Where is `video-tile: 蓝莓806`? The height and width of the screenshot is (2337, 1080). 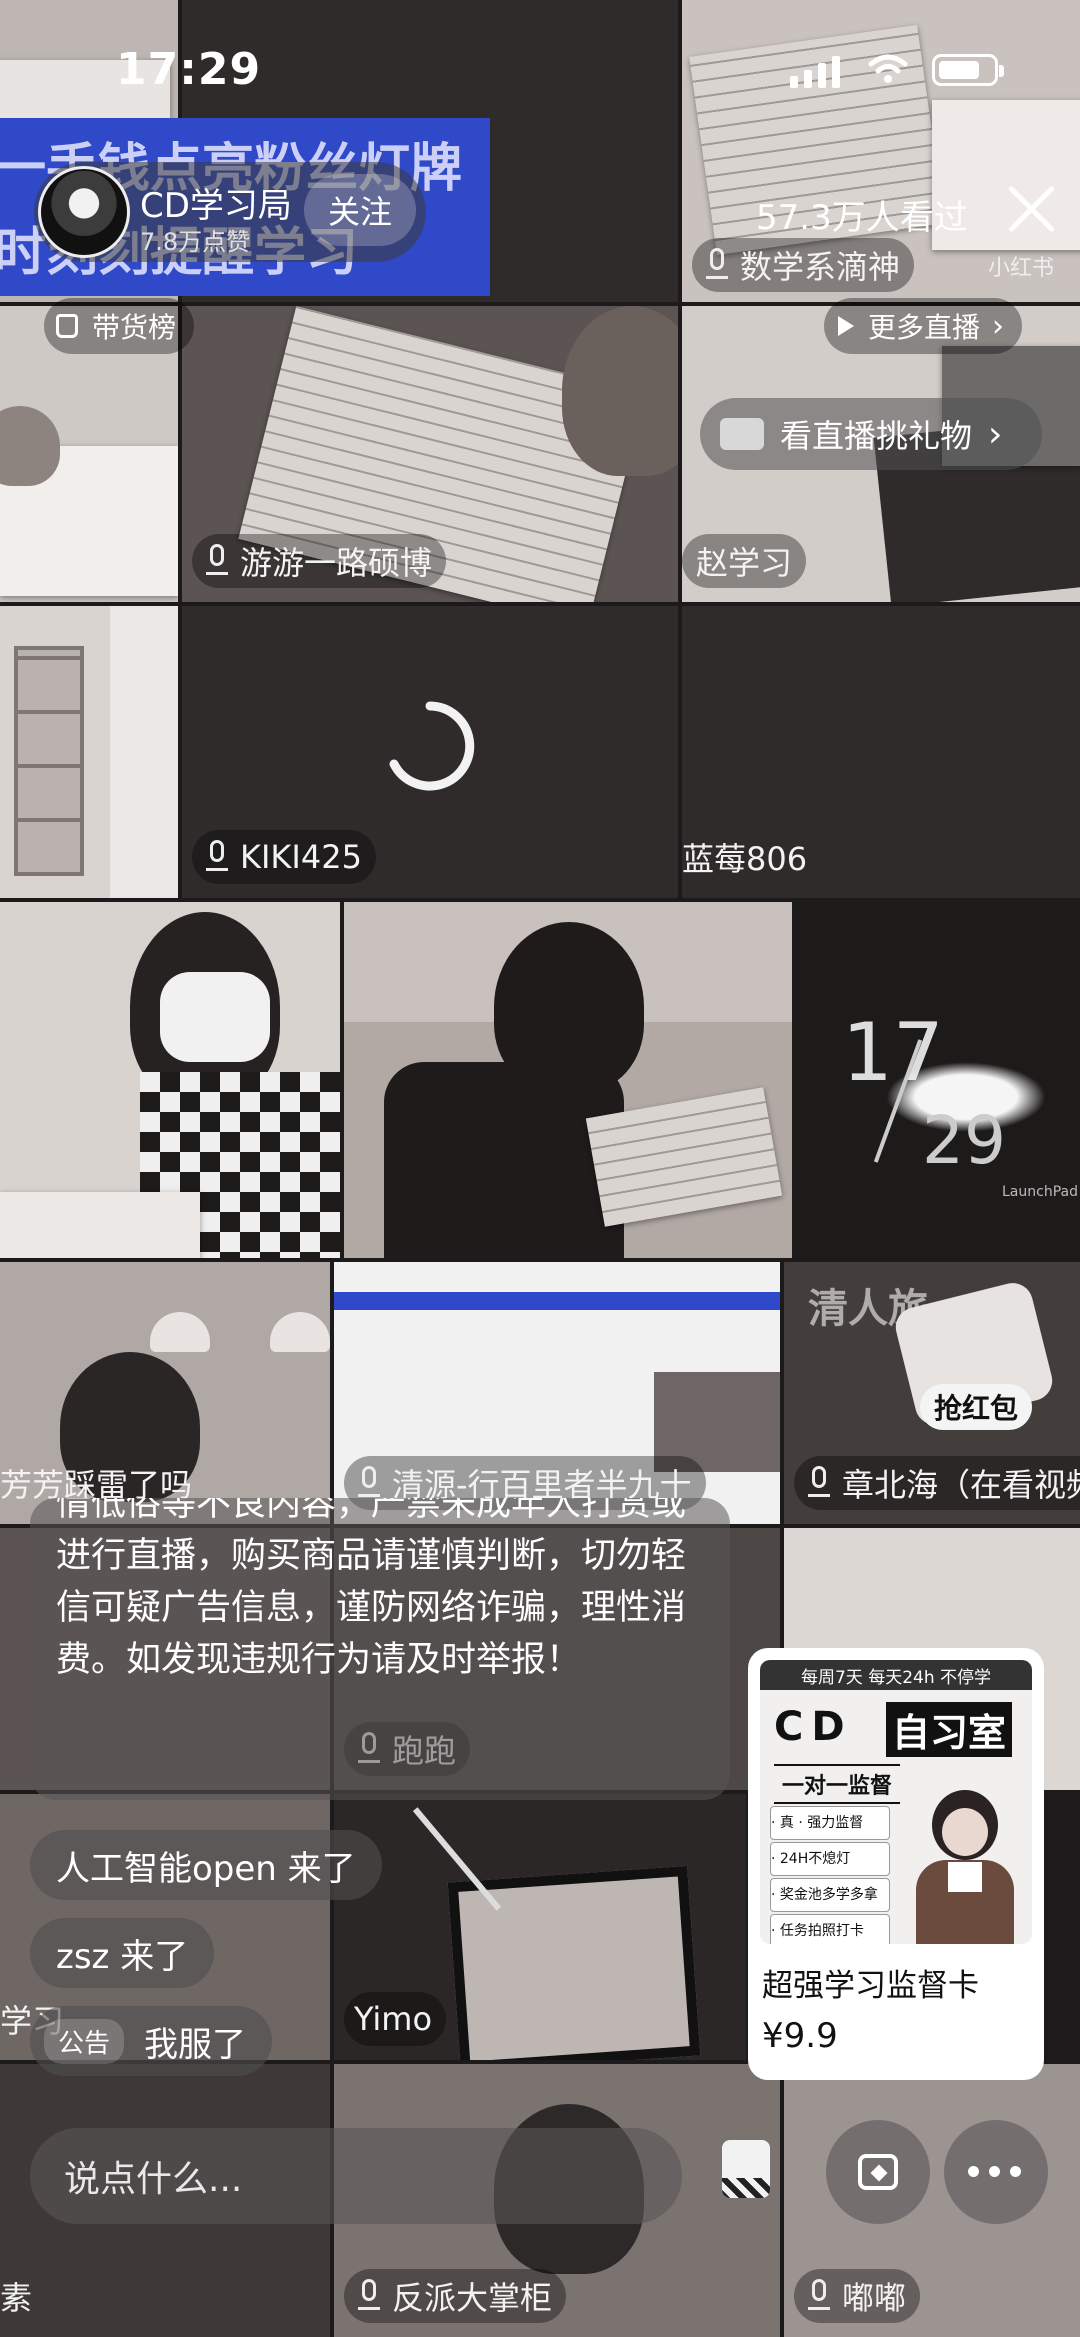 video-tile: 蓝莓806 is located at coordinates (881, 752).